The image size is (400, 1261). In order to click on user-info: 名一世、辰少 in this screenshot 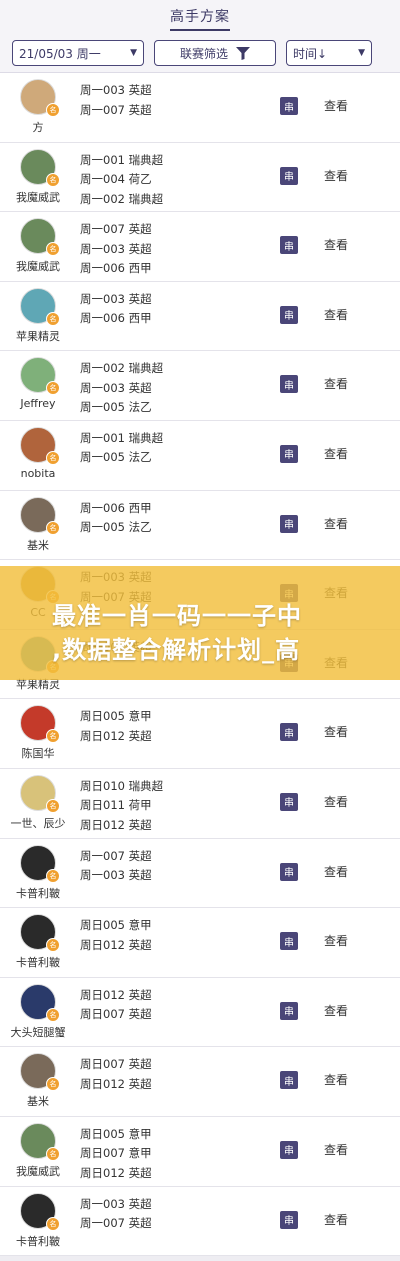, I will do `click(38, 802)`.